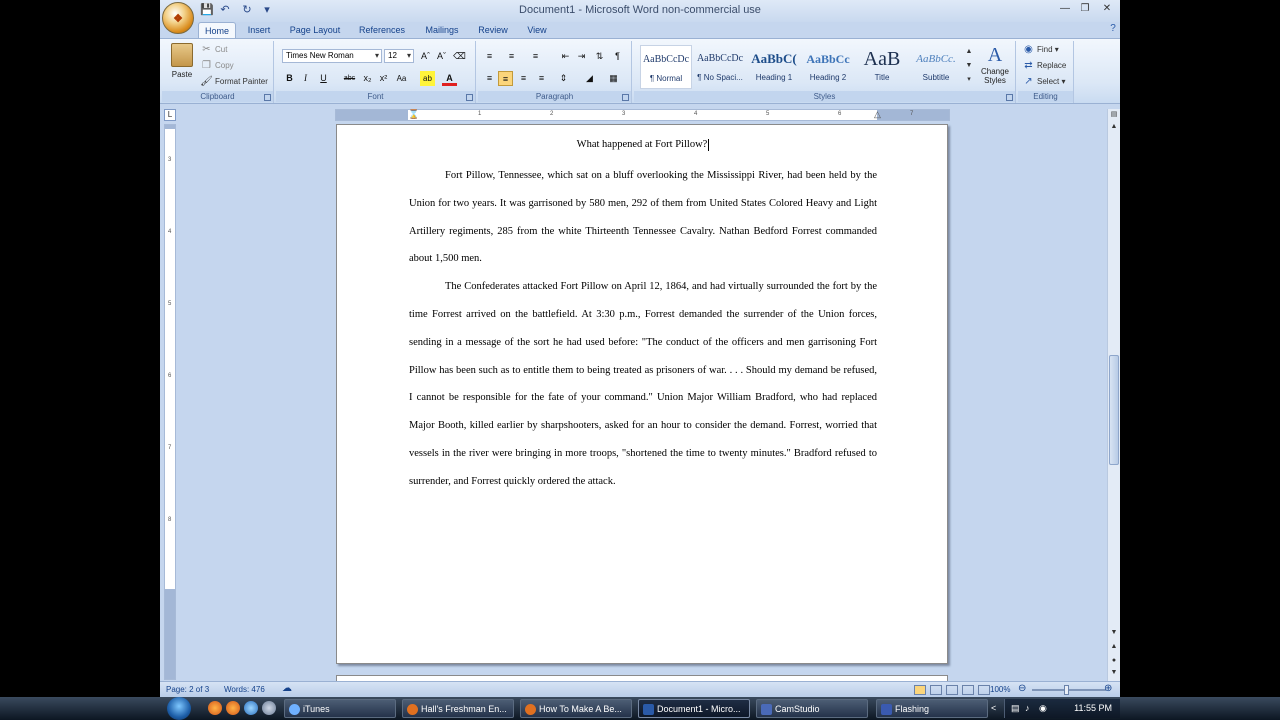 This screenshot has height=720, width=1280. I want to click on multilevel-list-icon: ≡, so click(535, 56).